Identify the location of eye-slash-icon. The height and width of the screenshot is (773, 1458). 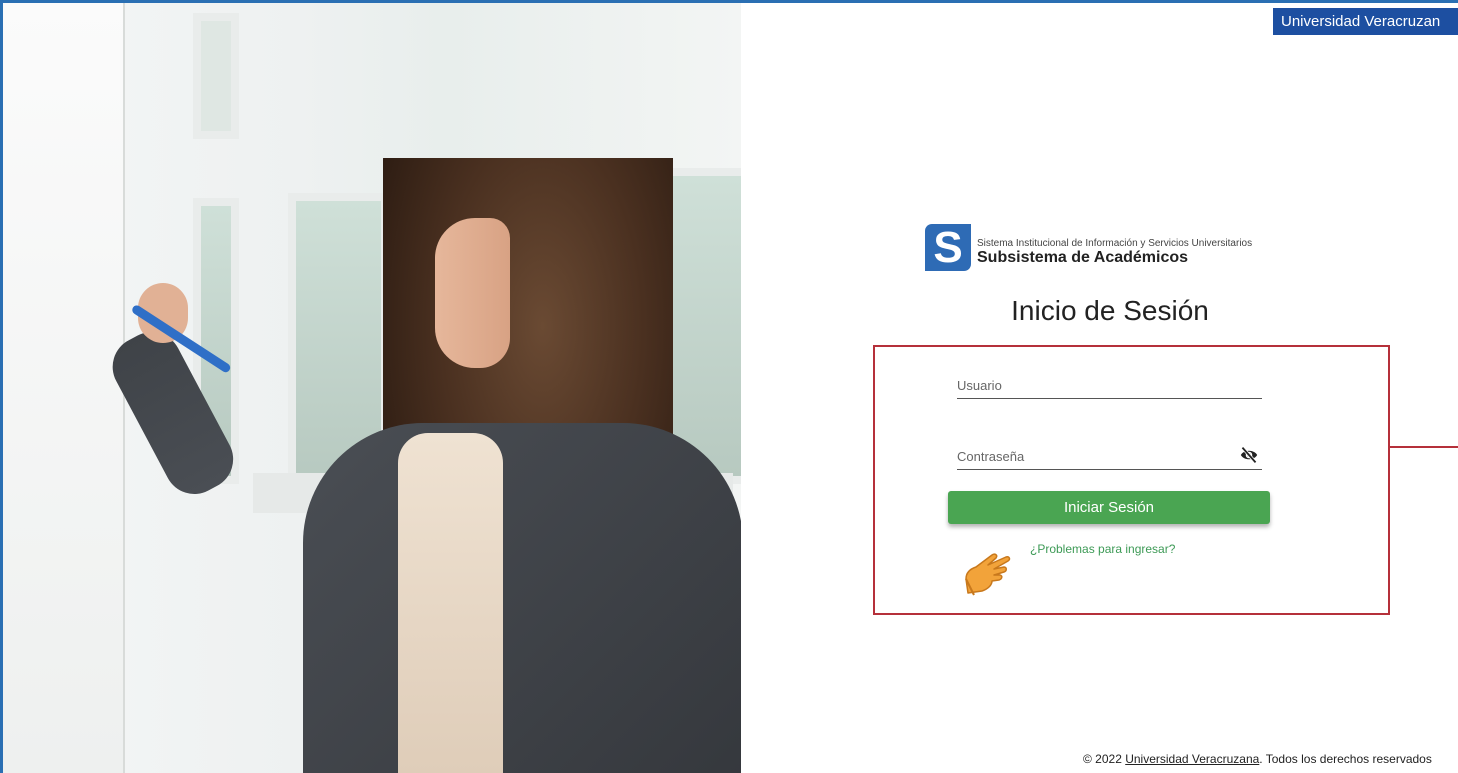
(1249, 455).